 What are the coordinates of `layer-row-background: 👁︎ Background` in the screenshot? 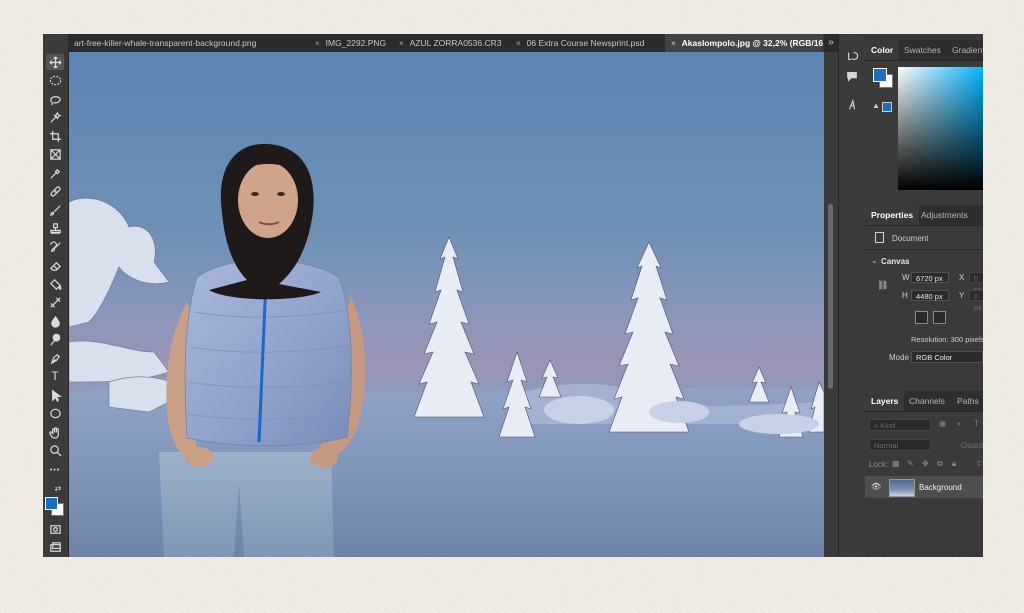 It's located at (924, 487).